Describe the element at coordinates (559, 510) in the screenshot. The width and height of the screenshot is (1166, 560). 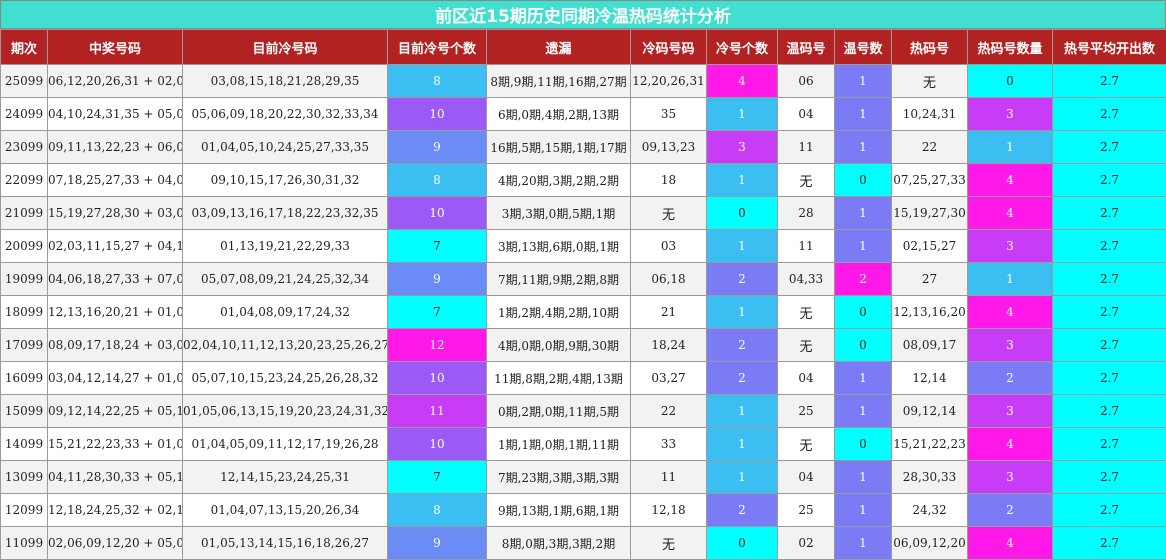
I see `cell-miss: 9期,13期,1期,6期,1期` at that location.